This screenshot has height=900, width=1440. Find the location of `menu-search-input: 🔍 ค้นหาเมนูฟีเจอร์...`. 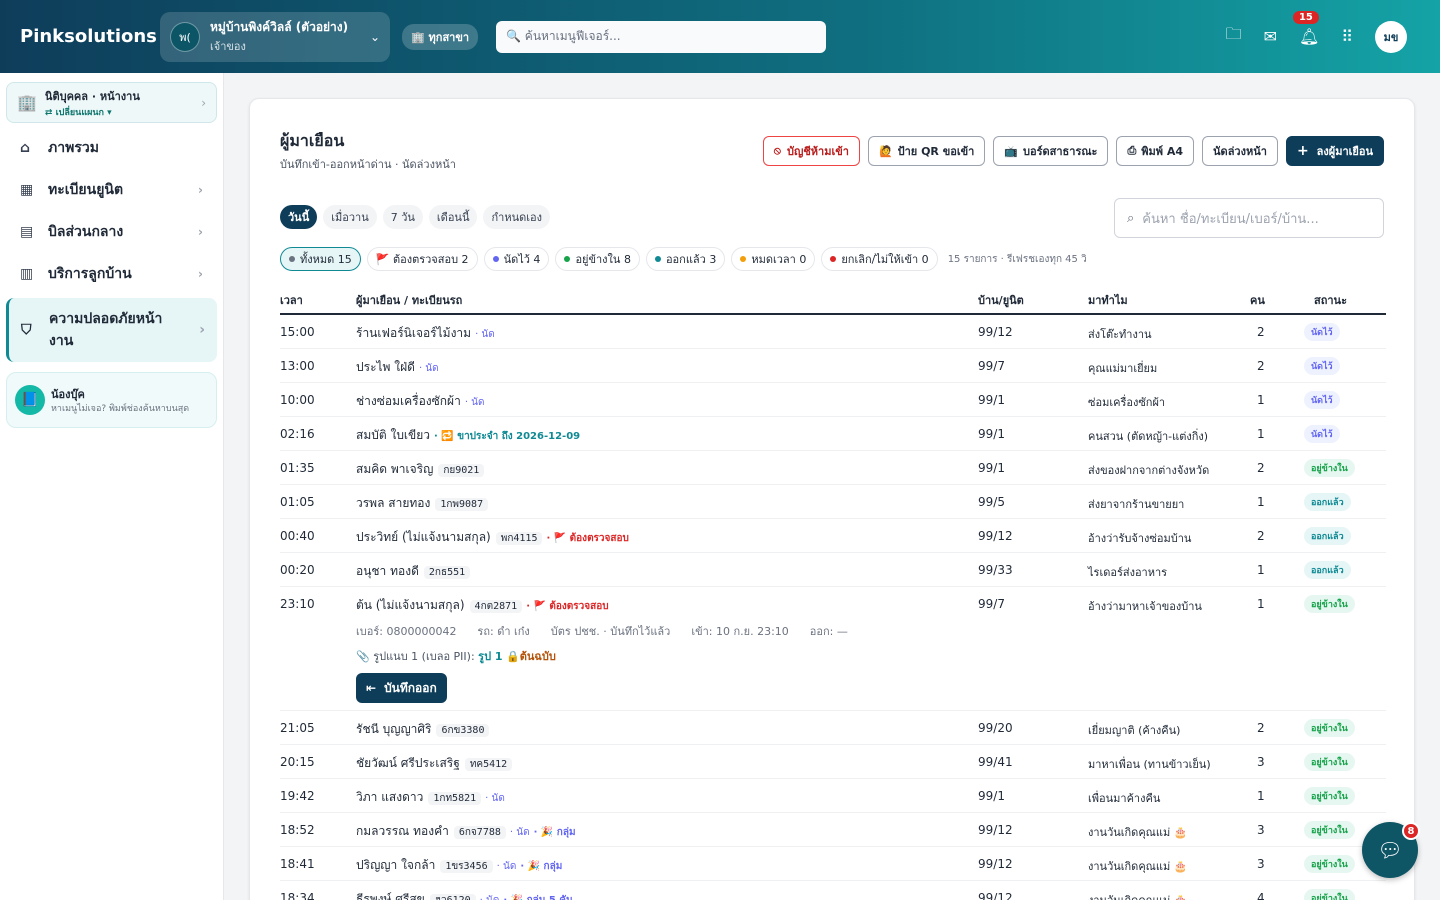

menu-search-input: 🔍 ค้นหาเมนูฟีเจอร์... is located at coordinates (661, 36).